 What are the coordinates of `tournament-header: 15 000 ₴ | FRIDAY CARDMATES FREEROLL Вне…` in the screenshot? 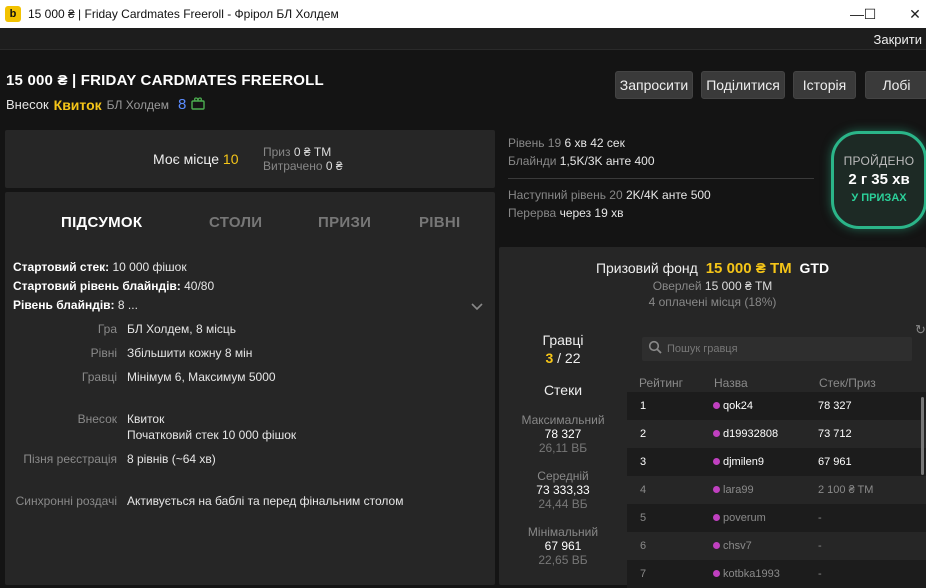 It's located at (463, 90).